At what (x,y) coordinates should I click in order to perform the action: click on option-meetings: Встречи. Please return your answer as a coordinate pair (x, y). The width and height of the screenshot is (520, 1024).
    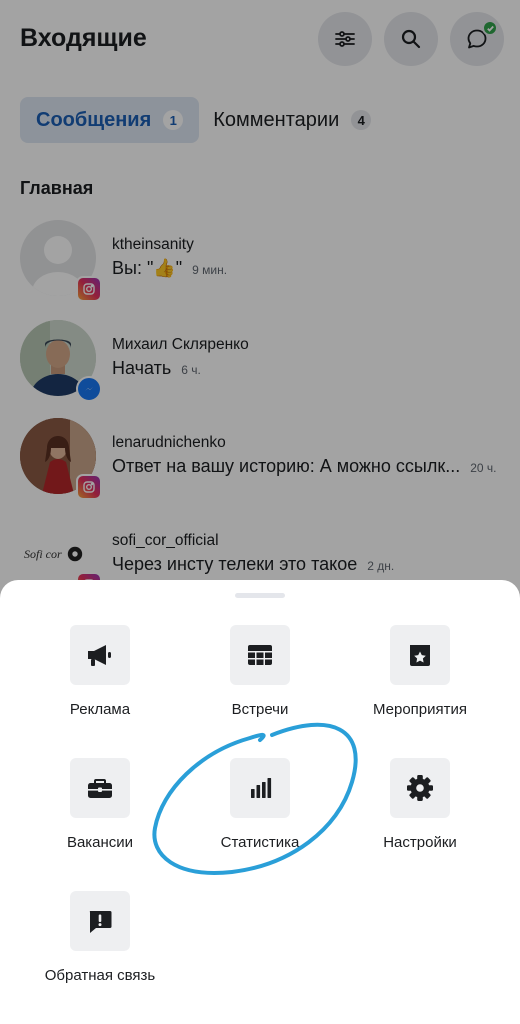
    Looking at the image, I should click on (260, 680).